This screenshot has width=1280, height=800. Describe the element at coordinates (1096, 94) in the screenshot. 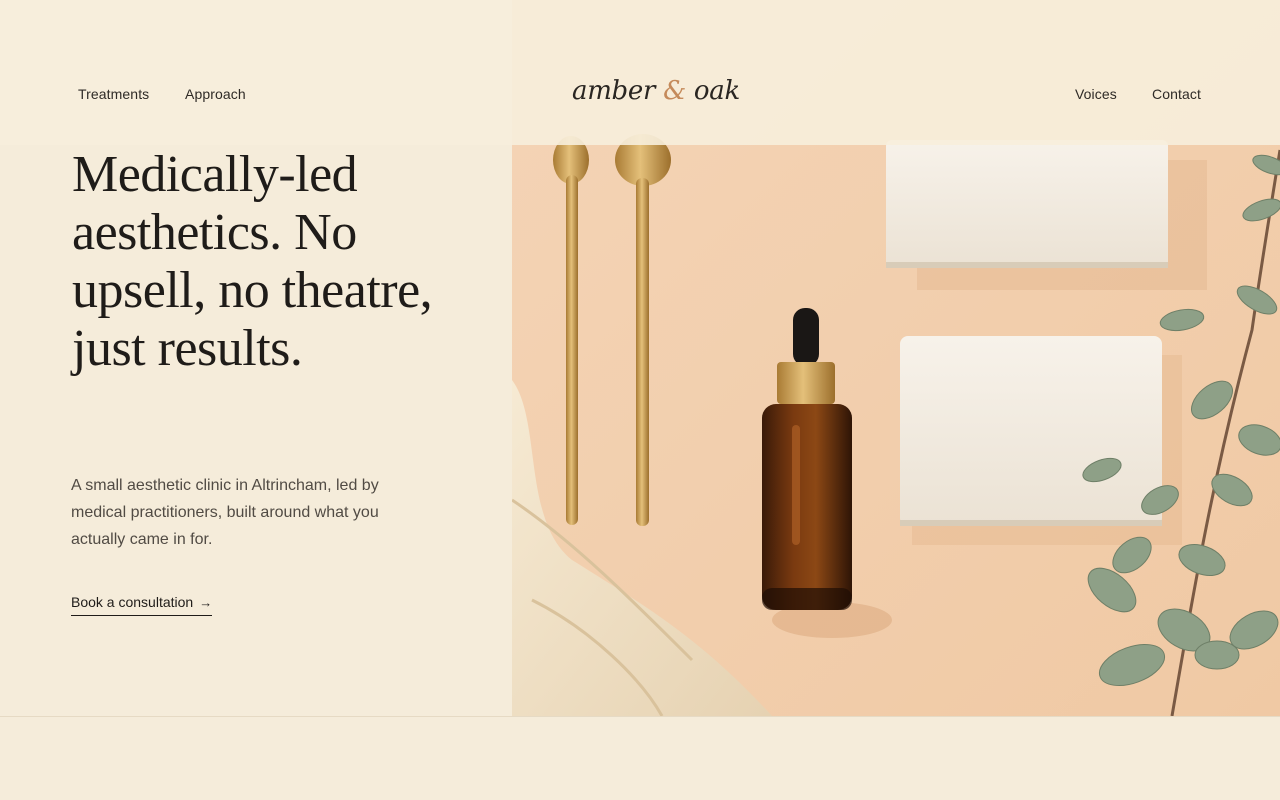

I see `nav-link-voices: Voices` at that location.